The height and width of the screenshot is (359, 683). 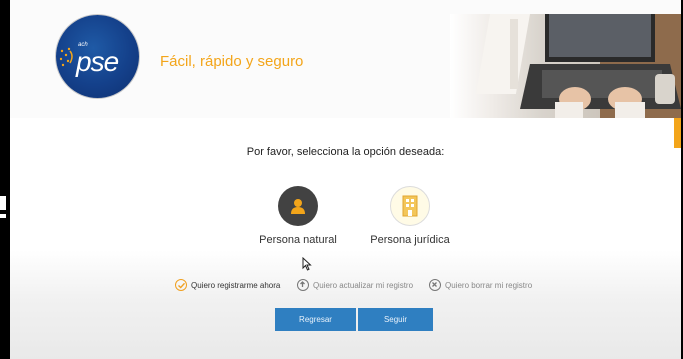 I want to click on building-icon-circle, so click(x=410, y=206).